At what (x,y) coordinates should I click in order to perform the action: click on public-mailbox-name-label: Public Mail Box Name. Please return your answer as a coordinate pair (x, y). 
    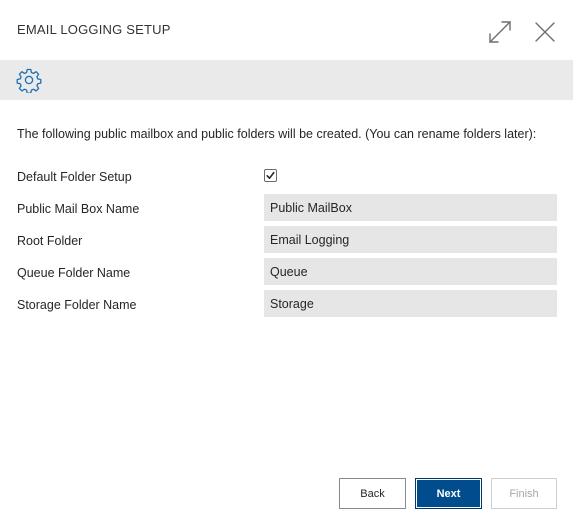
    Looking at the image, I should click on (78, 209).